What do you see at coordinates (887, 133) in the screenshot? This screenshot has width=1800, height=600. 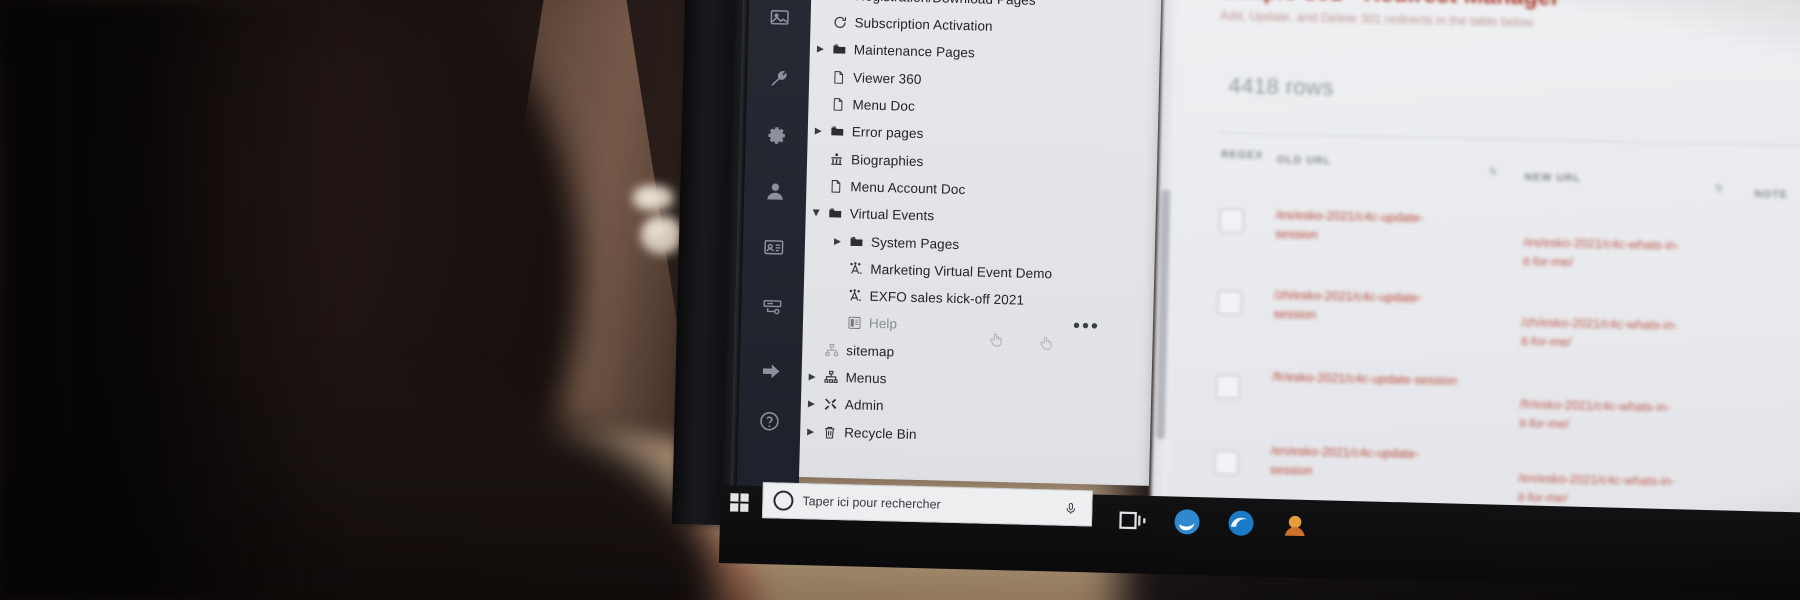 I see `tree-node-label: Error pages` at bounding box center [887, 133].